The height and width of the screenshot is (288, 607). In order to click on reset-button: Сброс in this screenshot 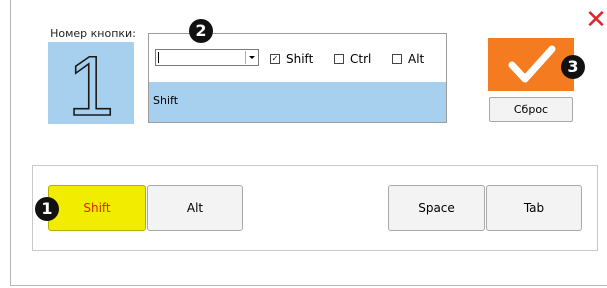, I will do `click(531, 109)`.